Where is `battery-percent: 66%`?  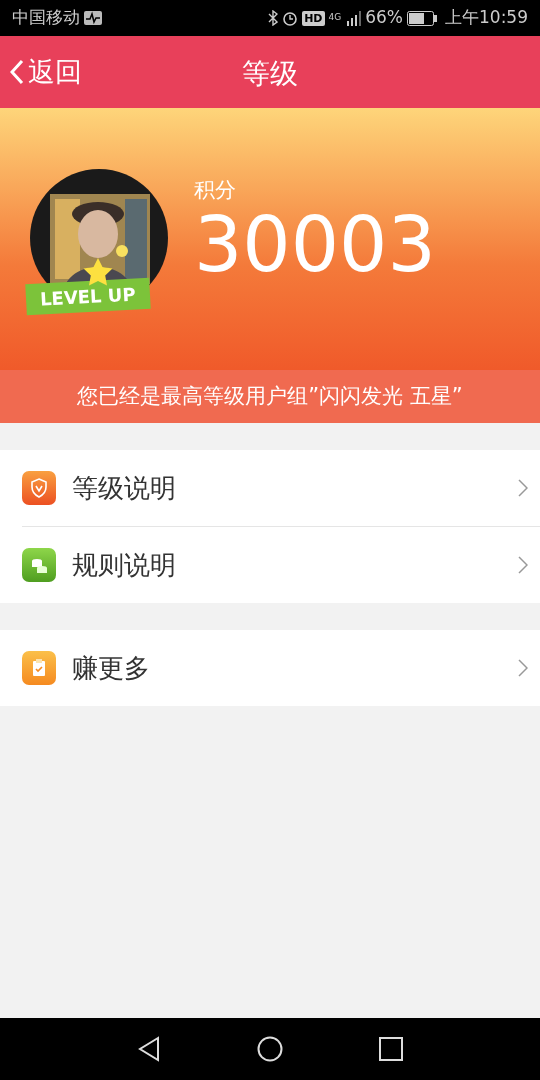
battery-percent: 66% is located at coordinates (384, 18).